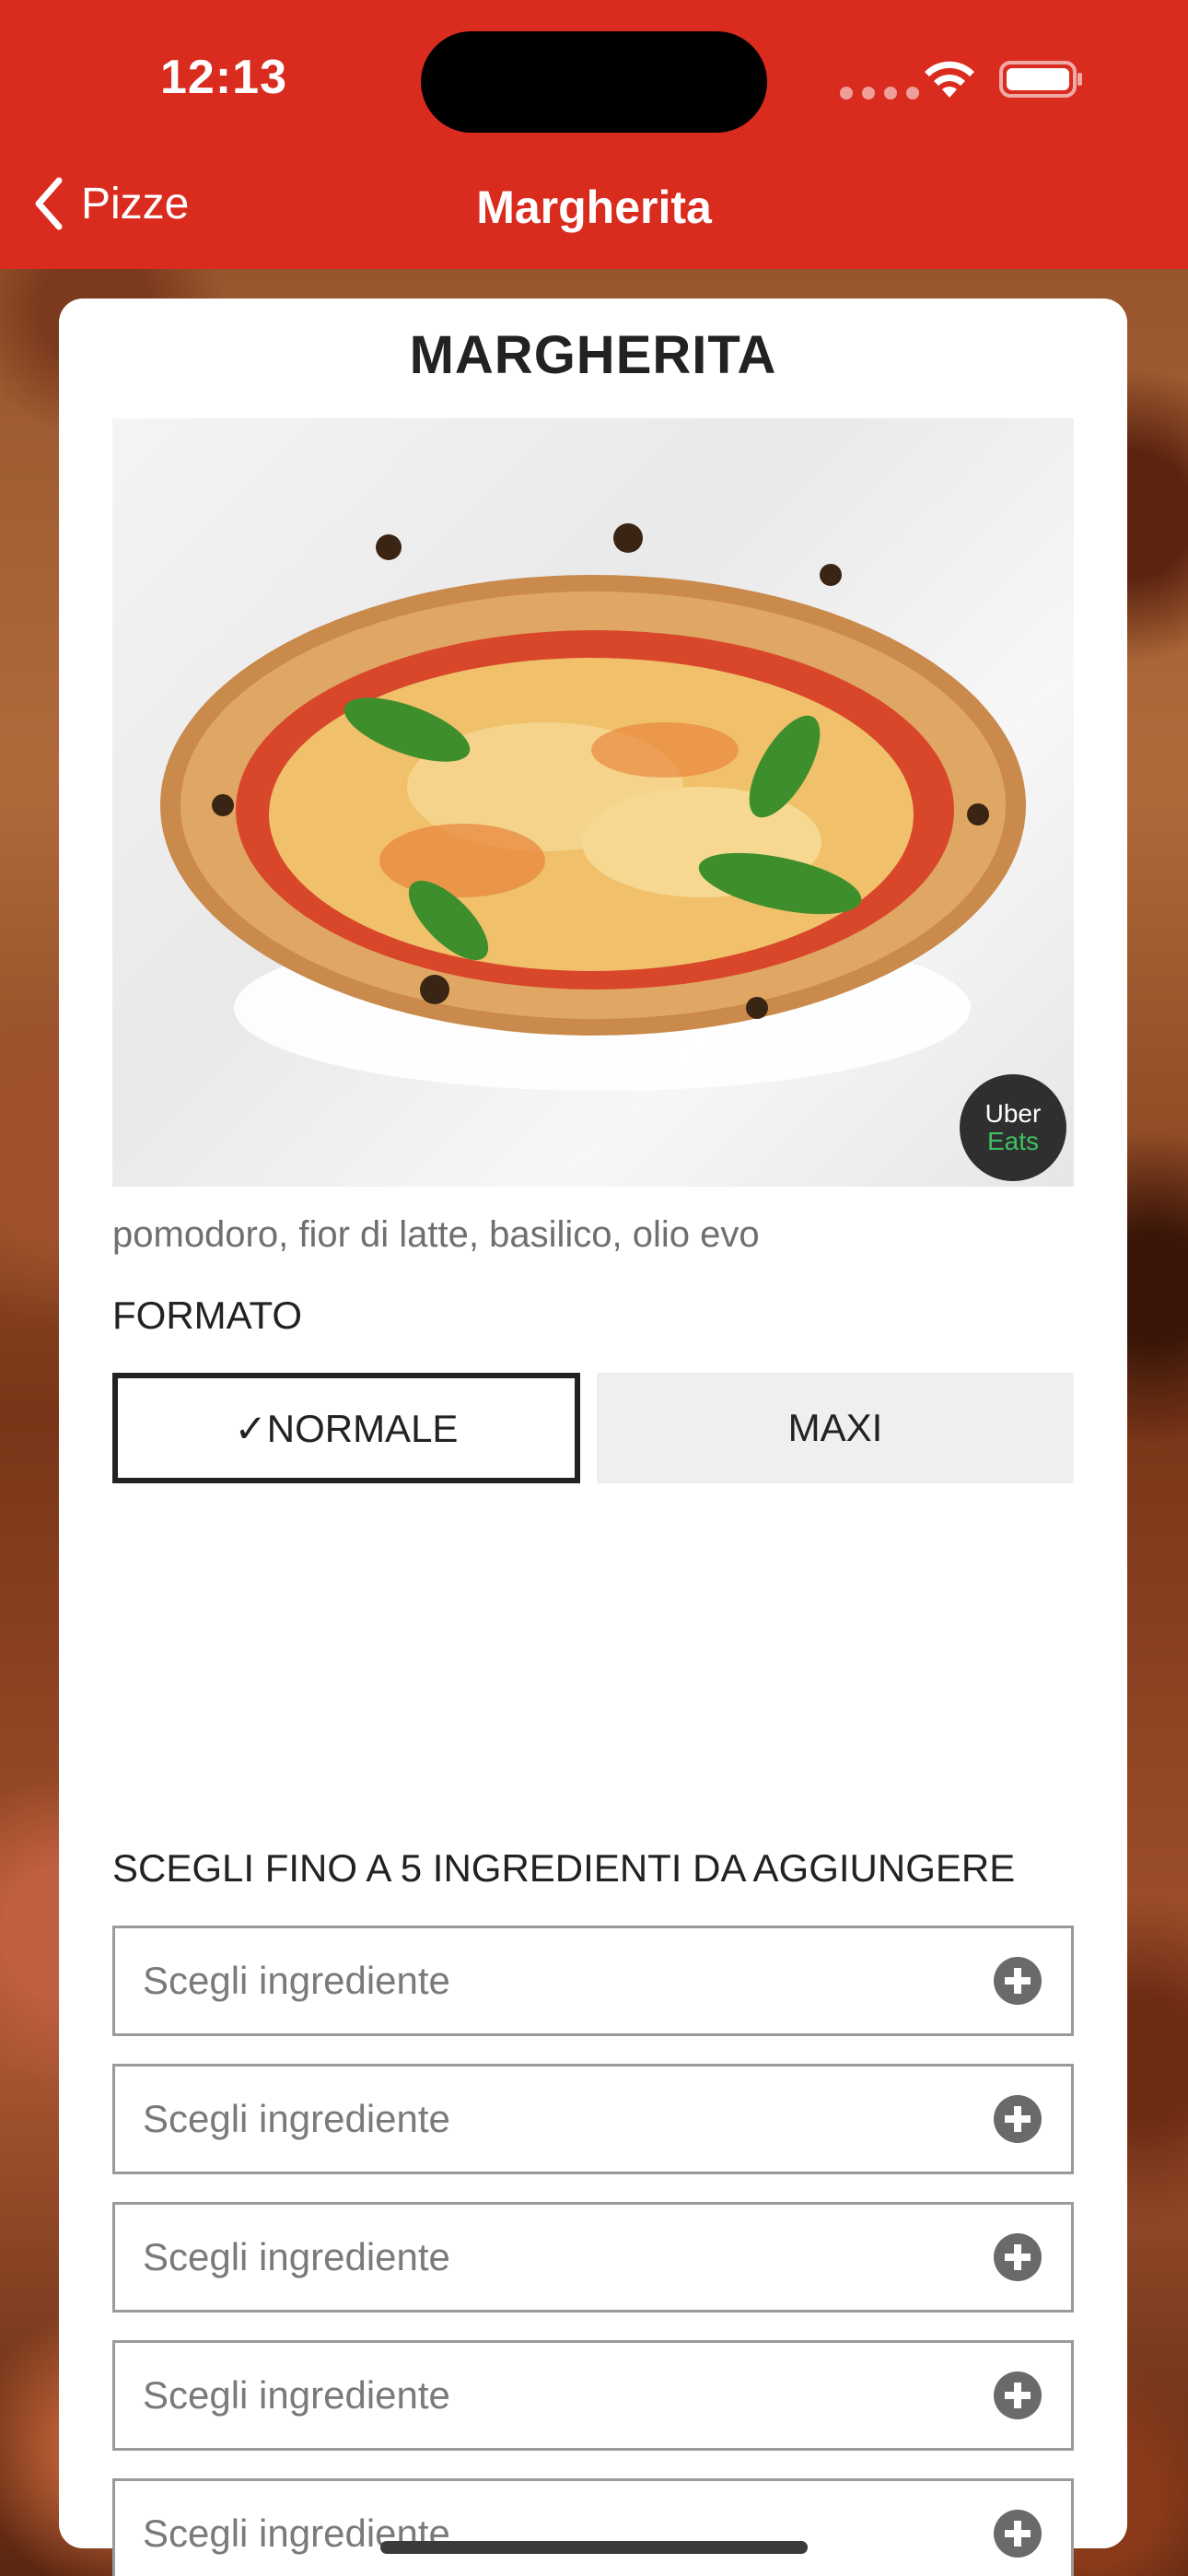 This screenshot has width=1188, height=2576. What do you see at coordinates (949, 79) in the screenshot?
I see `wifi-icon` at bounding box center [949, 79].